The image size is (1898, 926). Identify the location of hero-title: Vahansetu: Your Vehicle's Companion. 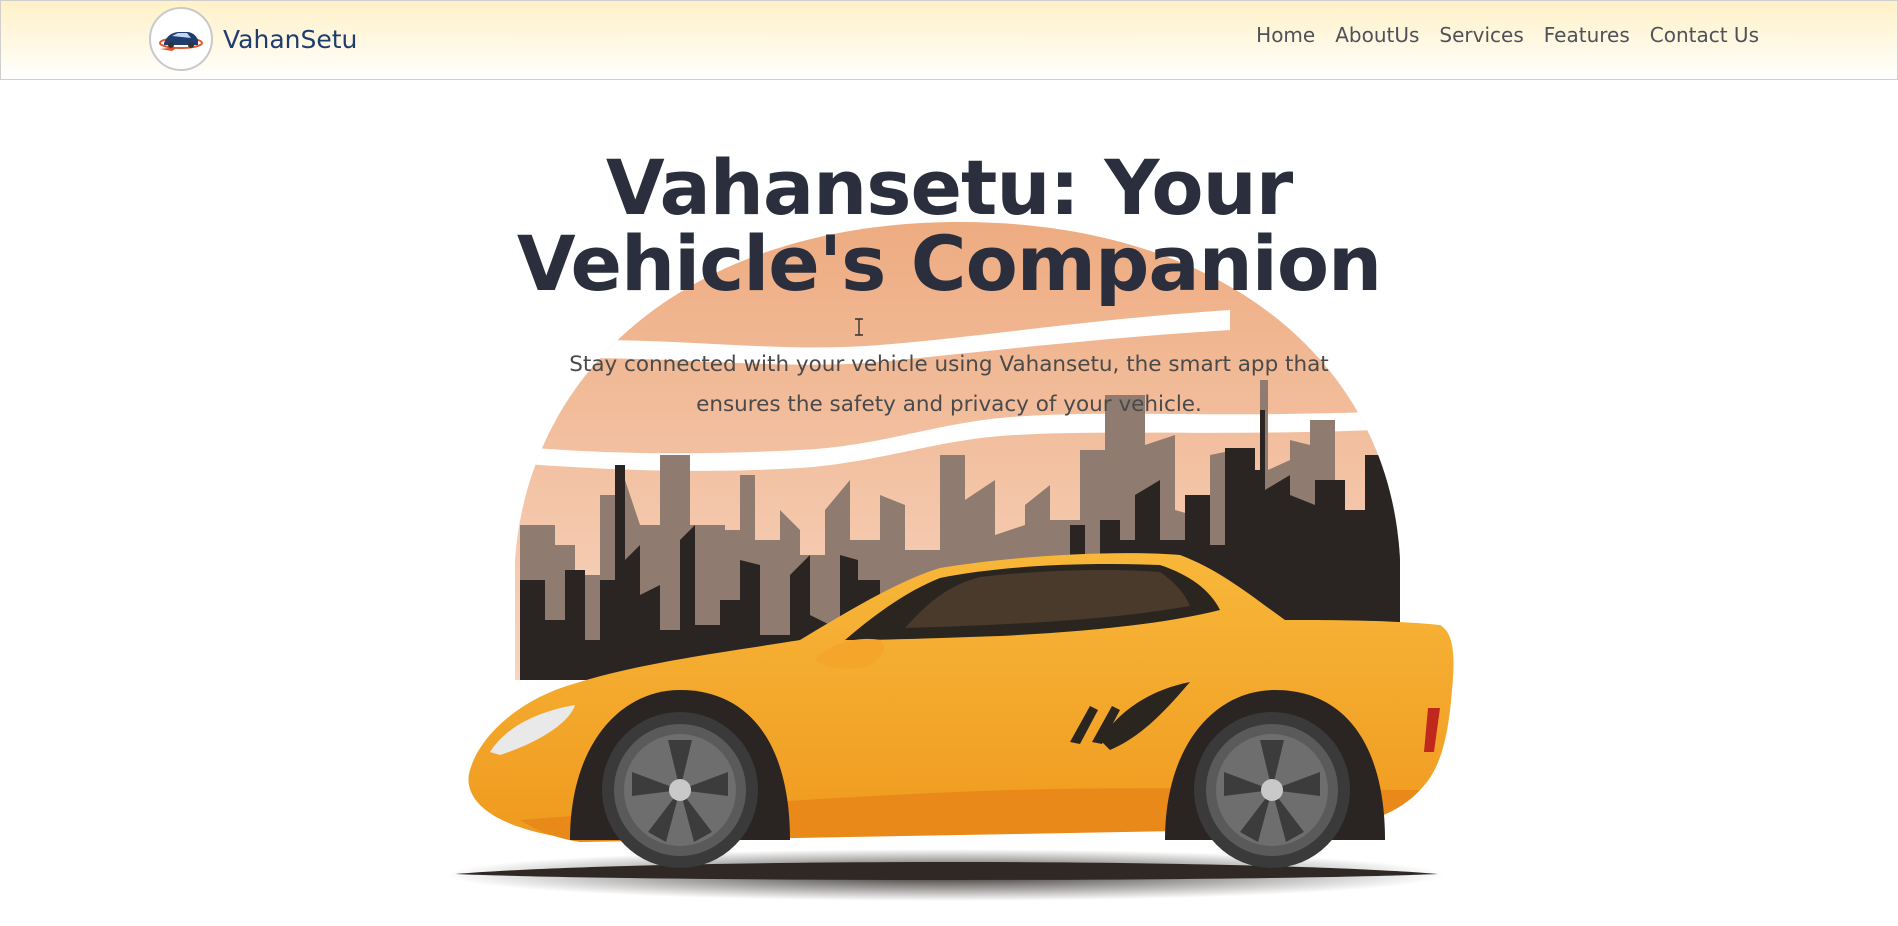
(949, 226).